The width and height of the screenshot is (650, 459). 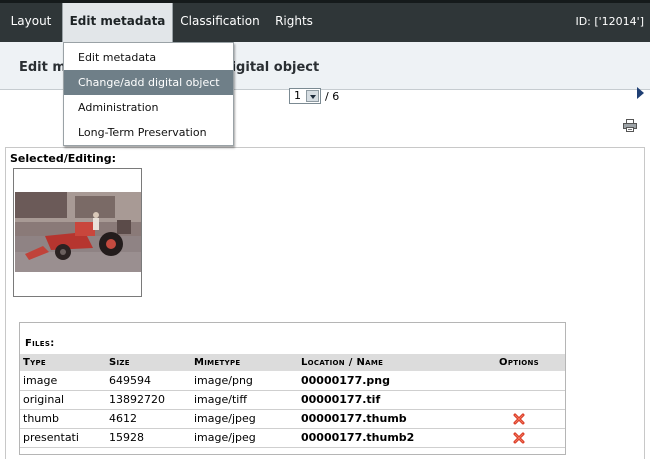 What do you see at coordinates (385, 419) in the screenshot?
I see `cell-location: 00000177.thumb` at bounding box center [385, 419].